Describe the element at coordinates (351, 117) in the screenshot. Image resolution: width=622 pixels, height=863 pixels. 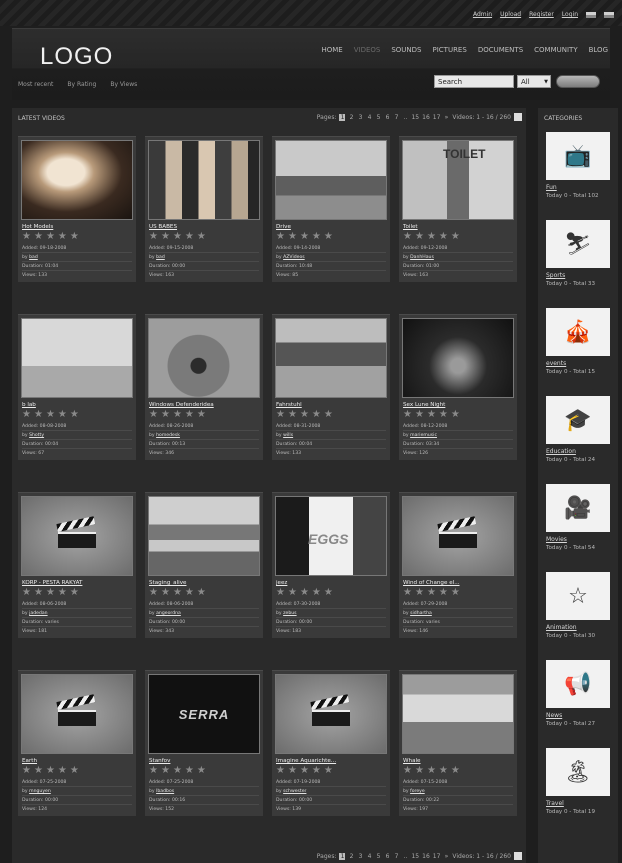
I see `page-link: 2` at that location.